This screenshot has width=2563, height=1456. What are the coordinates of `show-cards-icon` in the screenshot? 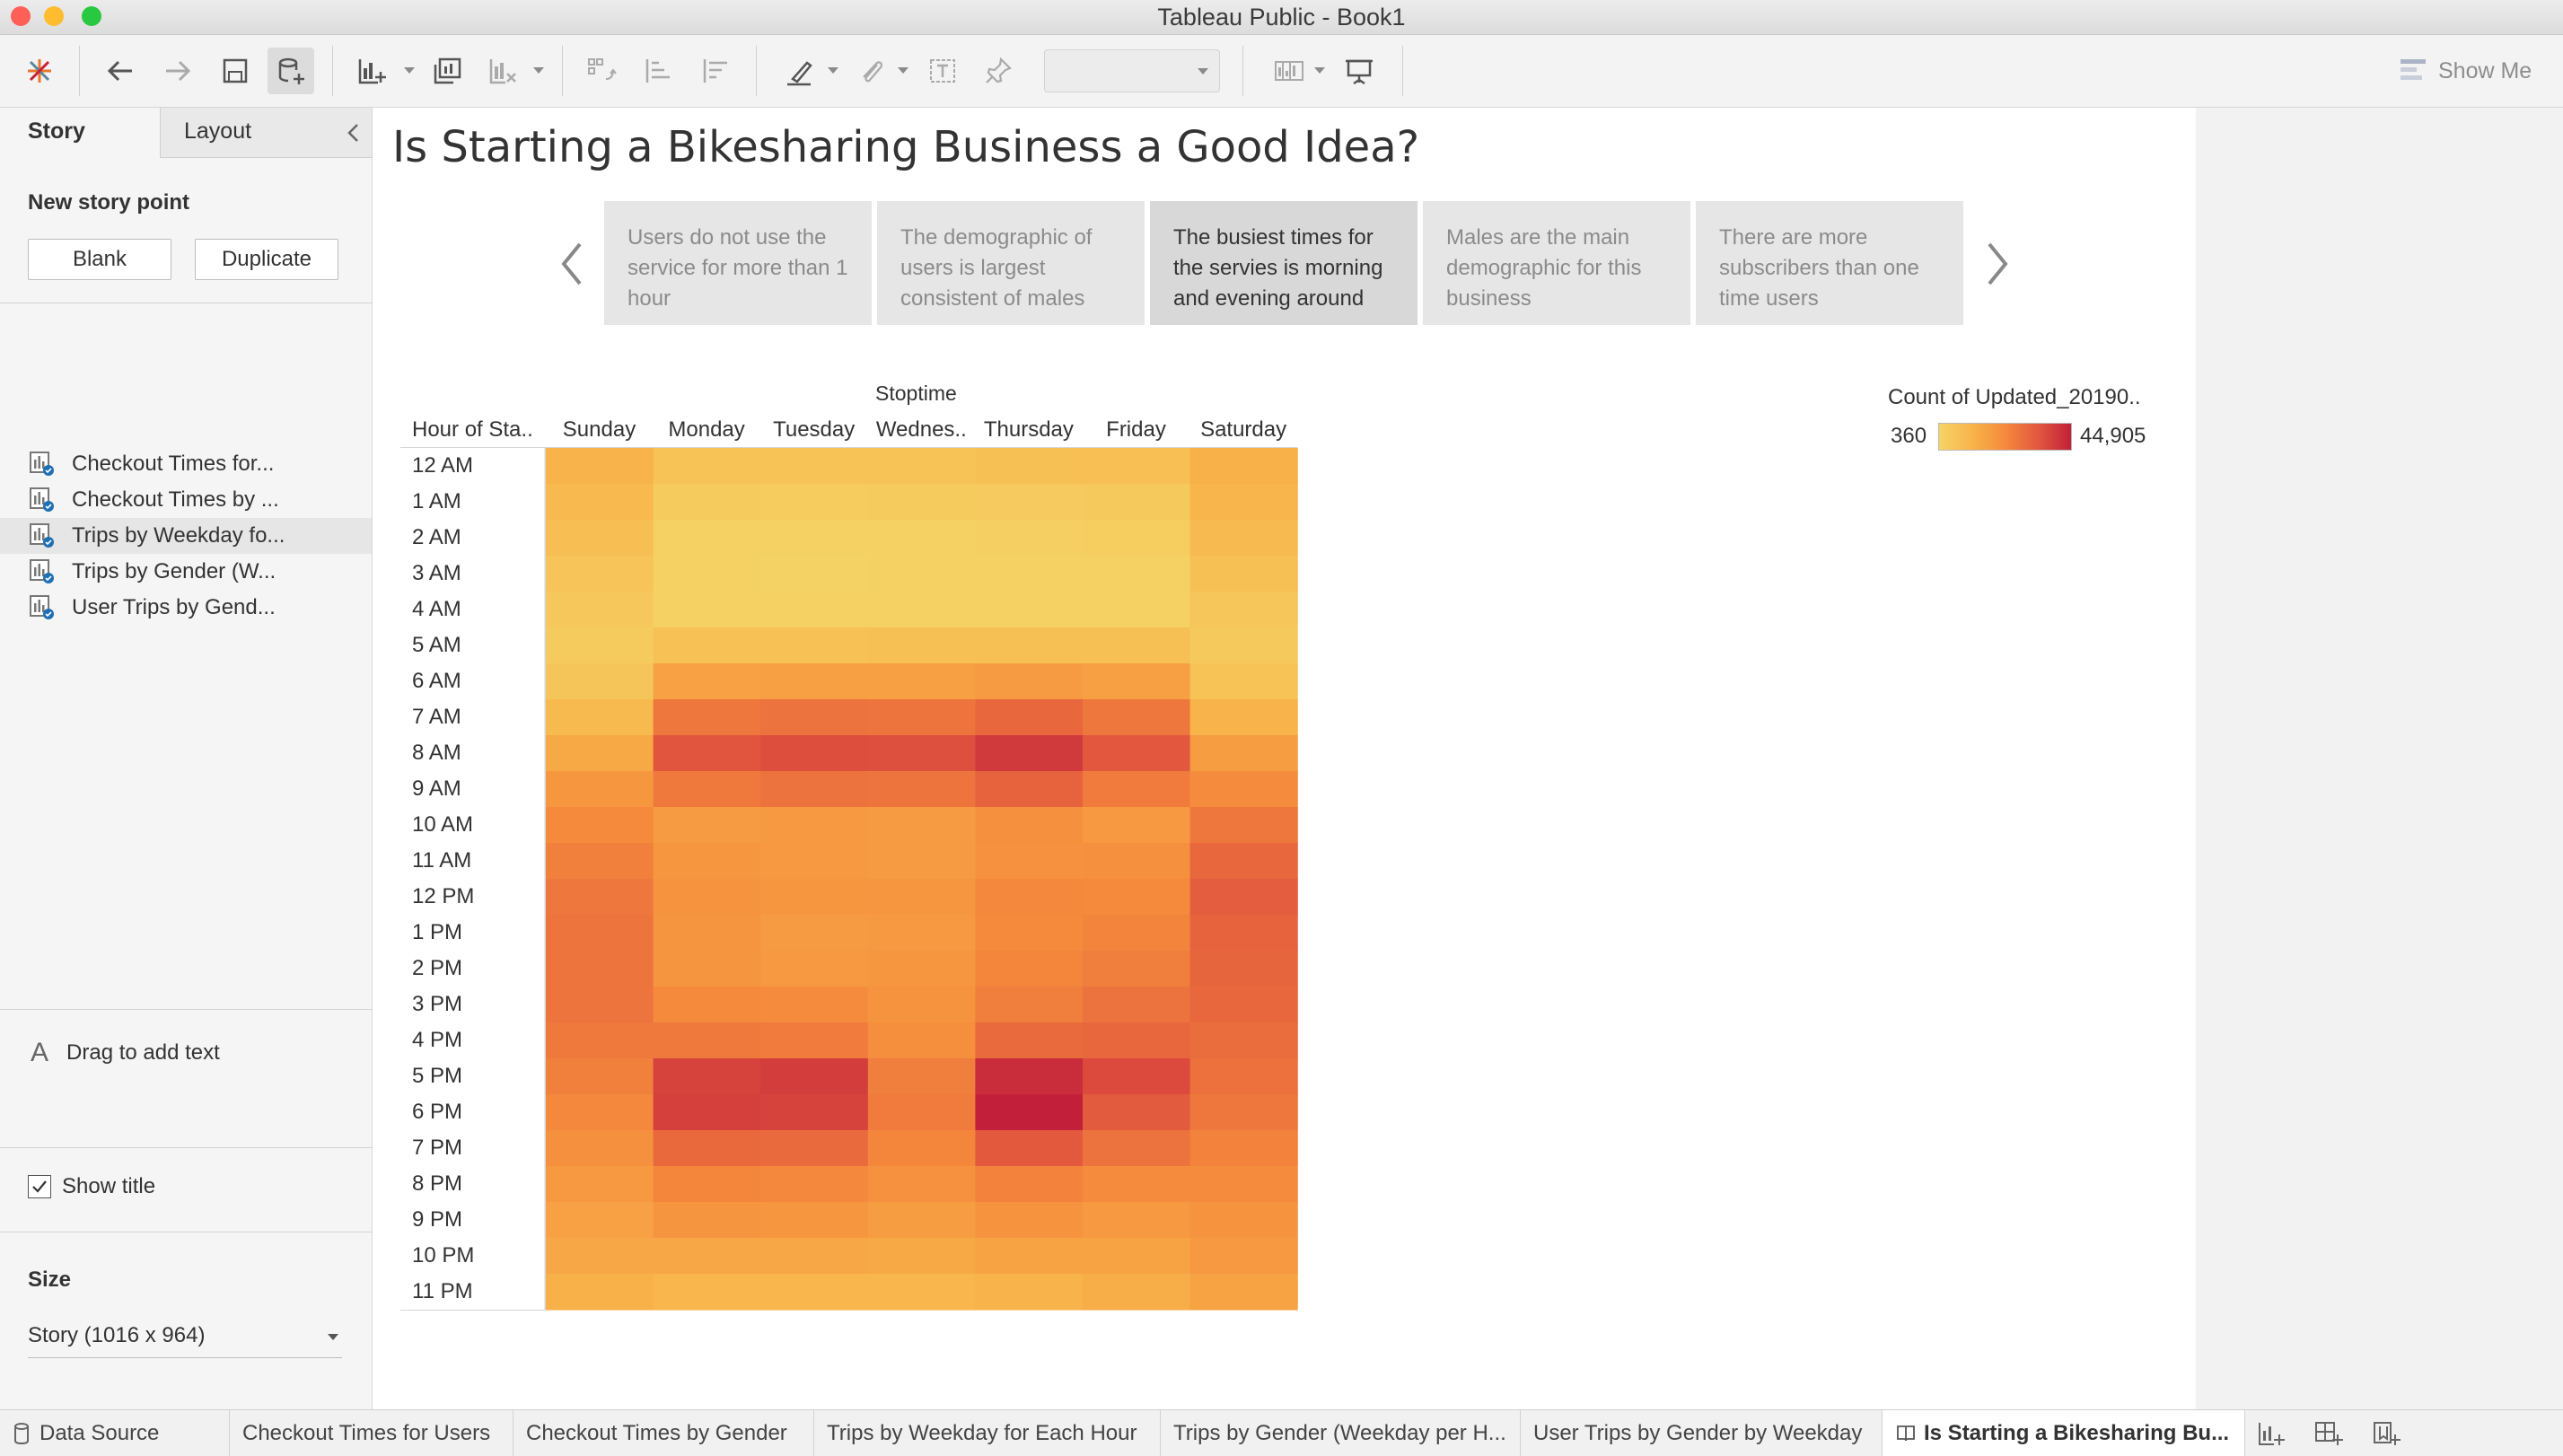 It's located at (1289, 71).